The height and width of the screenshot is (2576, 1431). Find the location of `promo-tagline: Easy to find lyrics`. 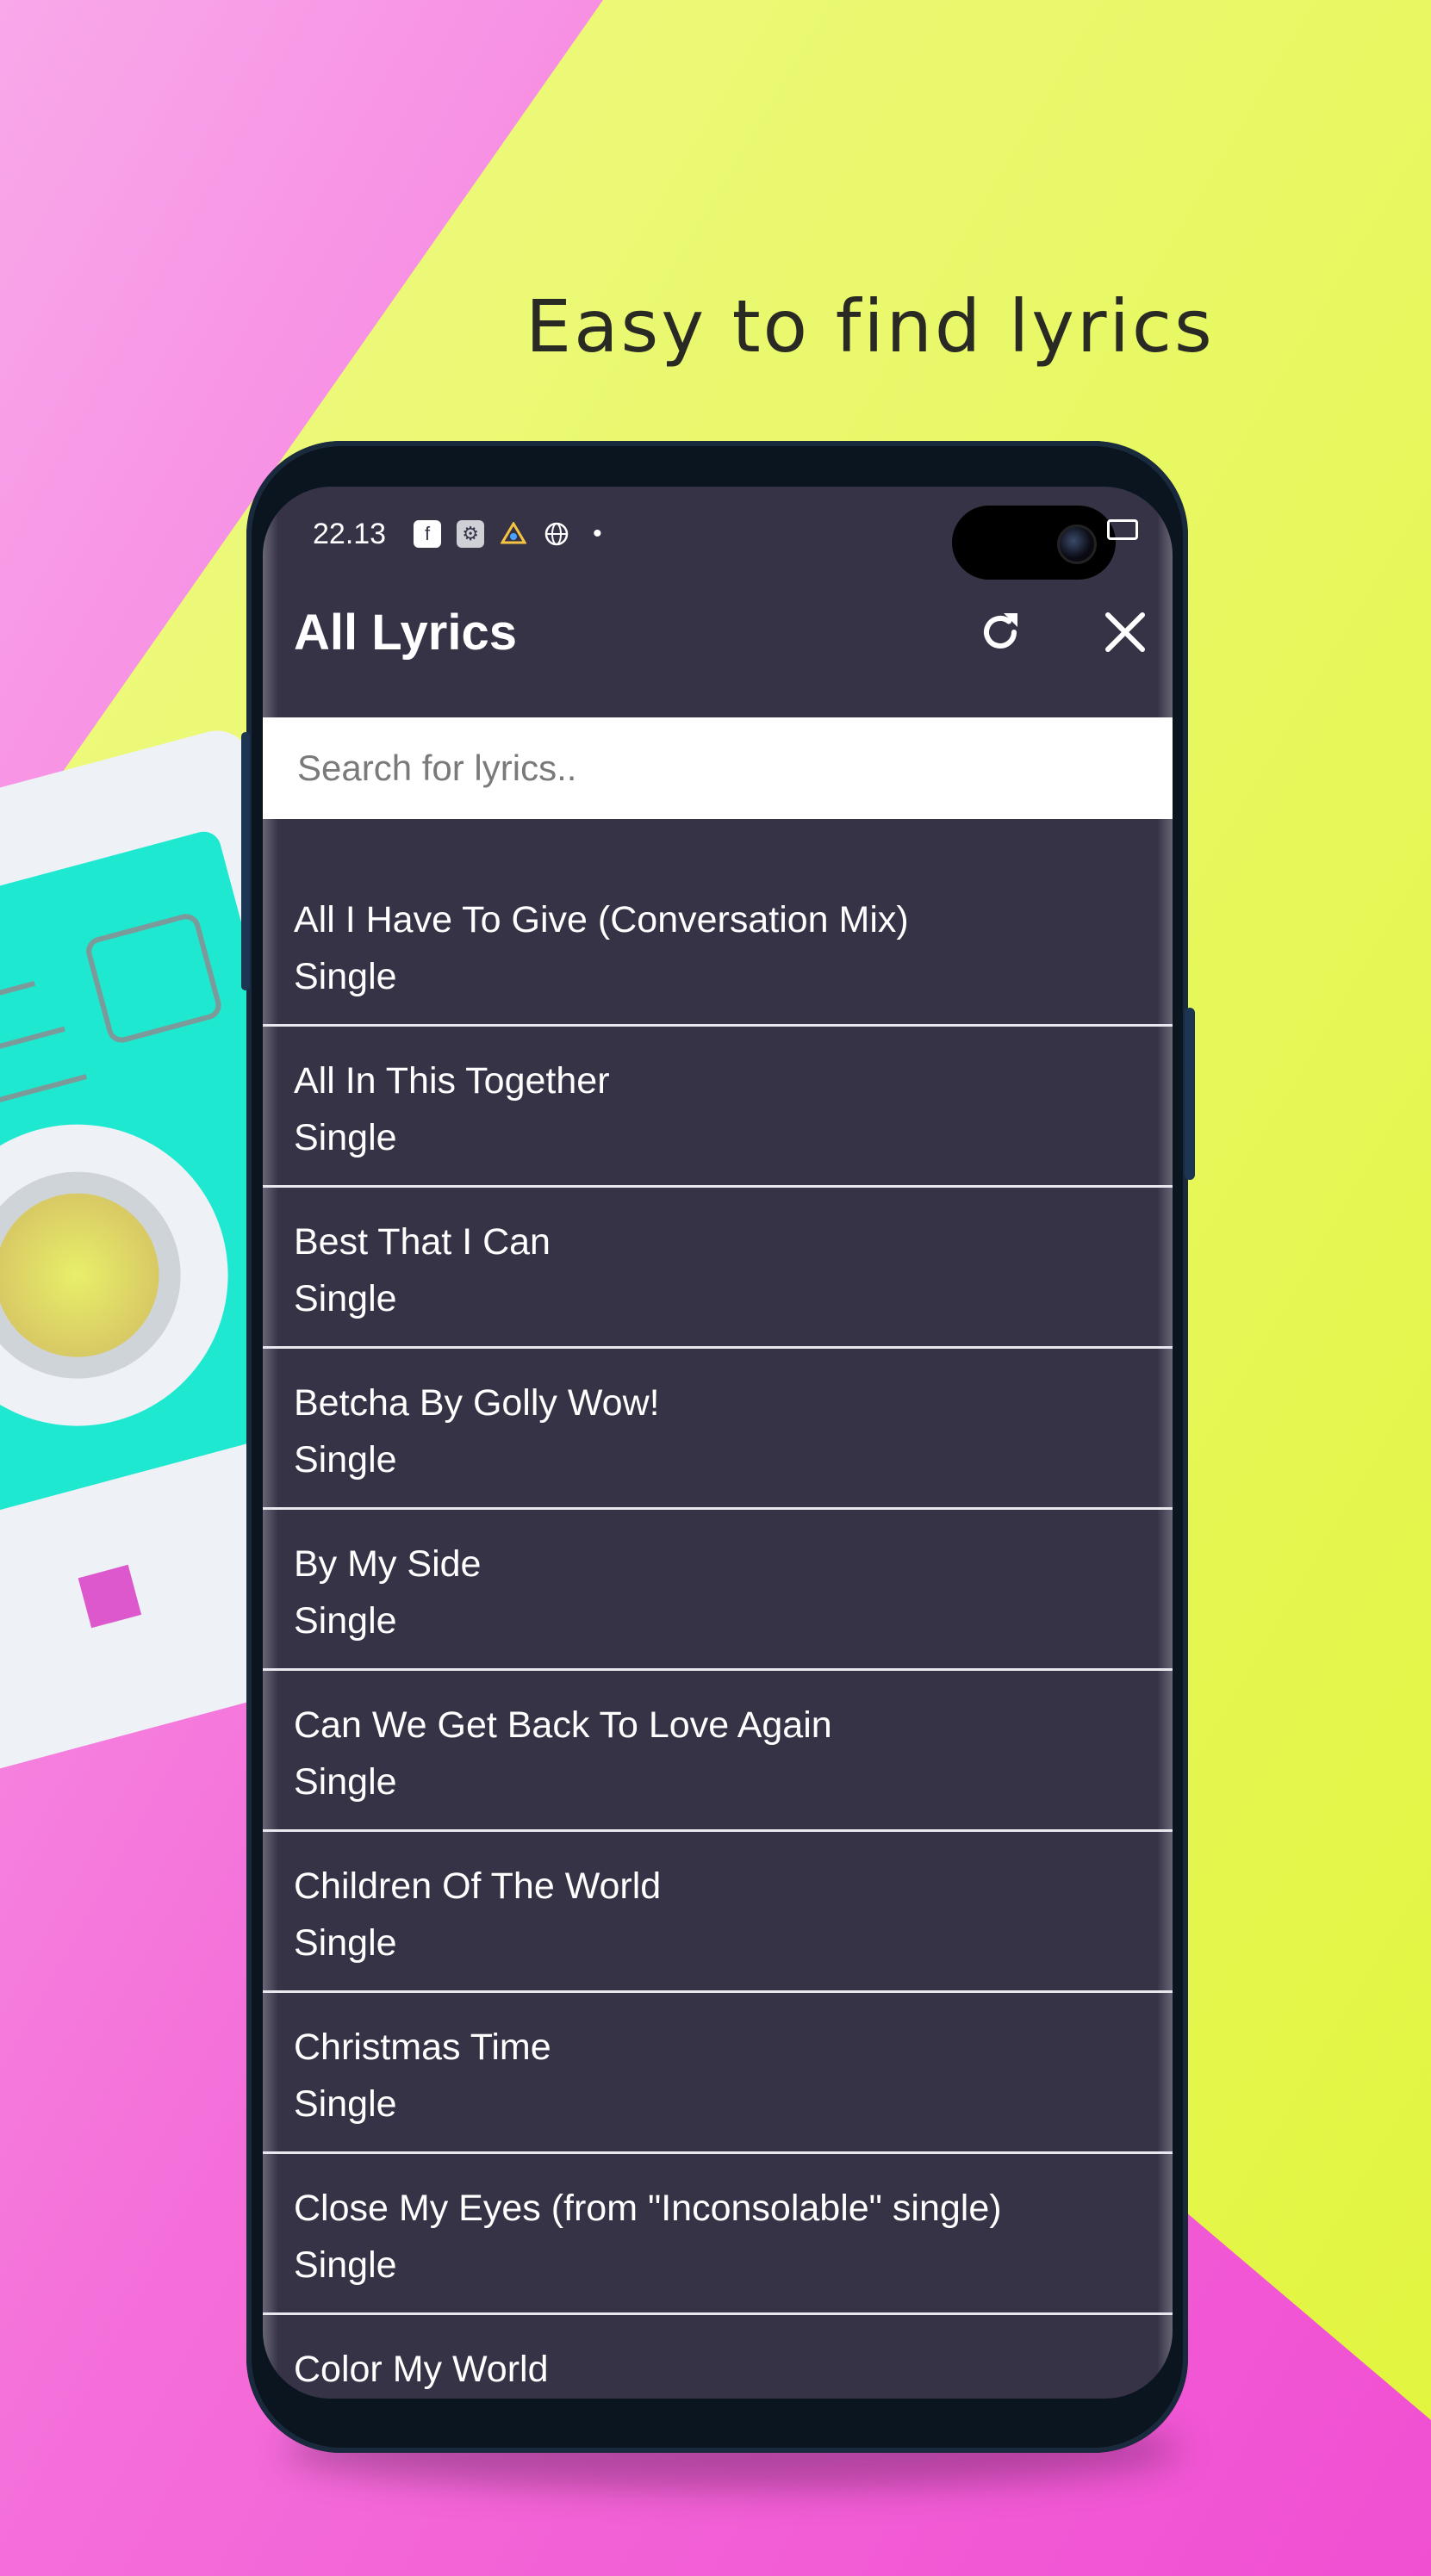

promo-tagline: Easy to find lyrics is located at coordinates (870, 327).